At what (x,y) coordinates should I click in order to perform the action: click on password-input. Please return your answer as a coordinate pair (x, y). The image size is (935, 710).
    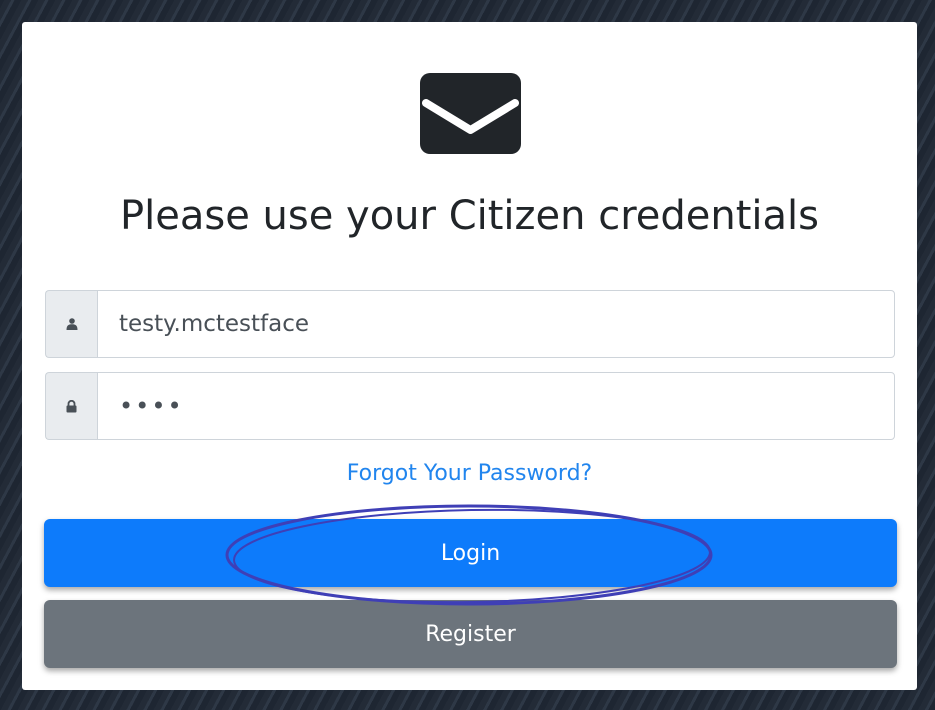
    Looking at the image, I should click on (496, 406).